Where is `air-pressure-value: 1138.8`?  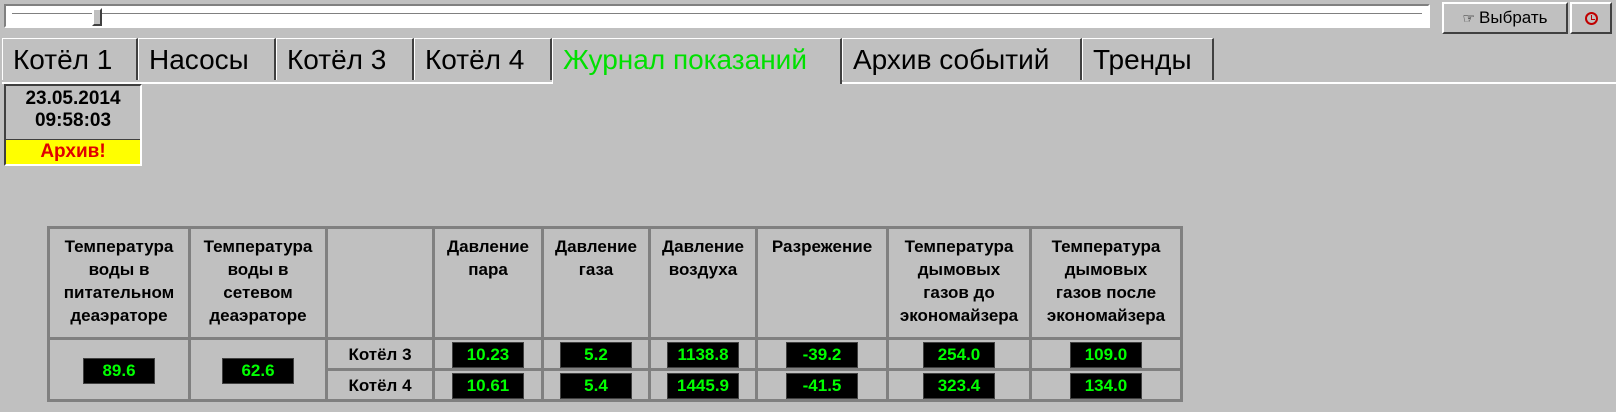
air-pressure-value: 1138.8 is located at coordinates (703, 355).